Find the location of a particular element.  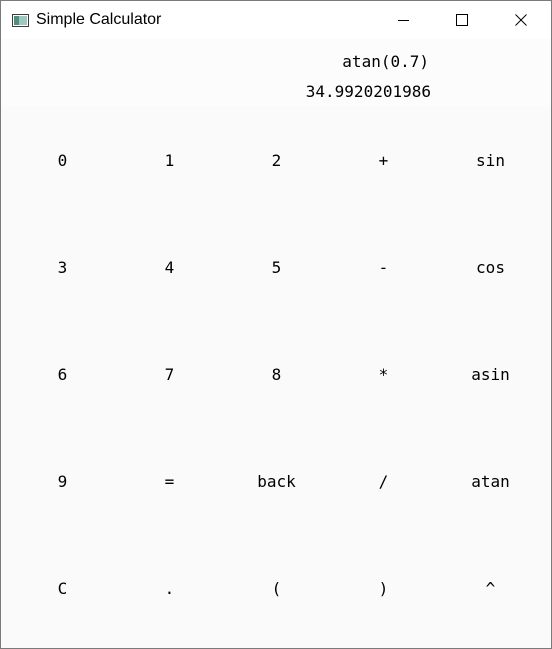

key-5: 5 is located at coordinates (276, 267).